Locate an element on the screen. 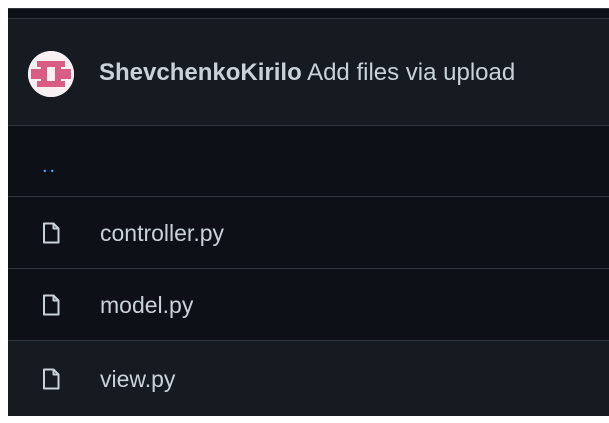 This screenshot has height=423, width=609. parent-directory-link: .. is located at coordinates (49, 166).